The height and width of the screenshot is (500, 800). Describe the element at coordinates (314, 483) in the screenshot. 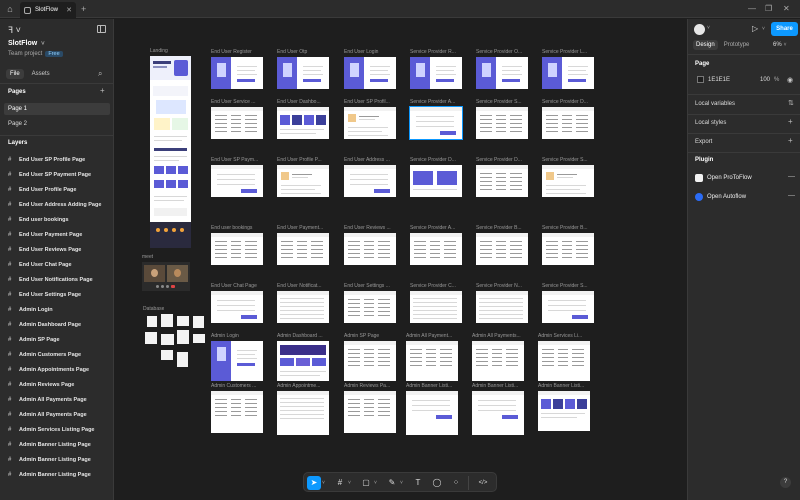

I see `move-tool-icon: ➤` at that location.